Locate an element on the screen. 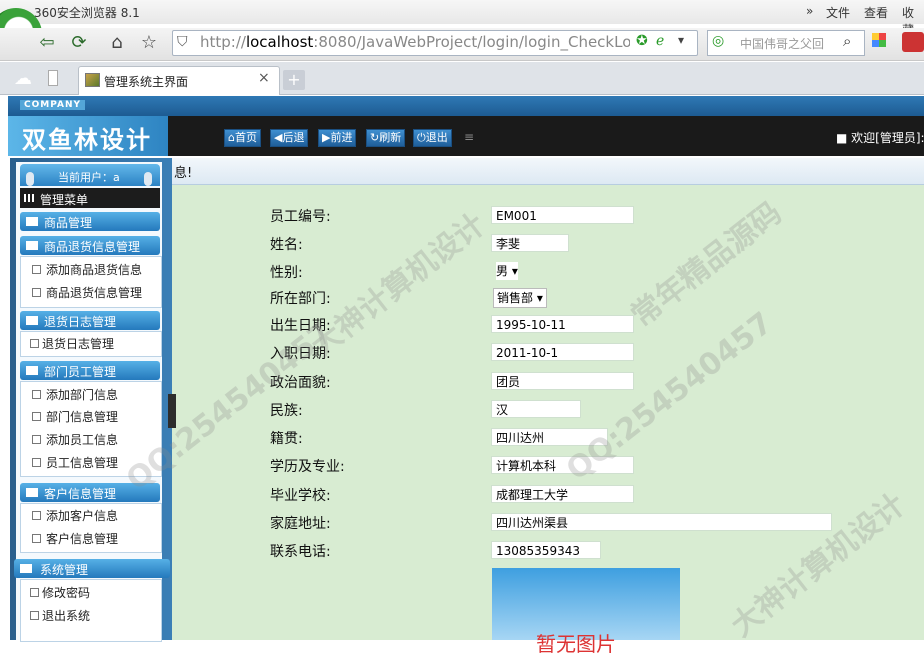 Image resolution: width=924 pixels, height=657 pixels. logo-text: 双鱼林设计 is located at coordinates (87, 140).